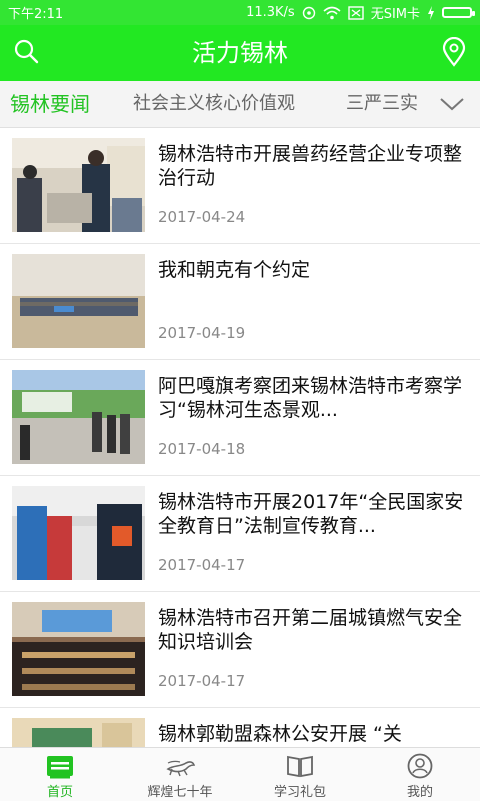 The image size is (480, 801). I want to click on sim-status: 无SIM卡, so click(395, 14).